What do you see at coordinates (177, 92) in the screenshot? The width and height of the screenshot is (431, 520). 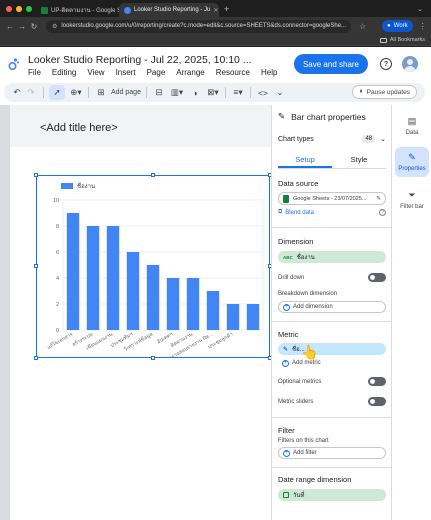 I see `add-chart-icon: ▥▾` at bounding box center [177, 92].